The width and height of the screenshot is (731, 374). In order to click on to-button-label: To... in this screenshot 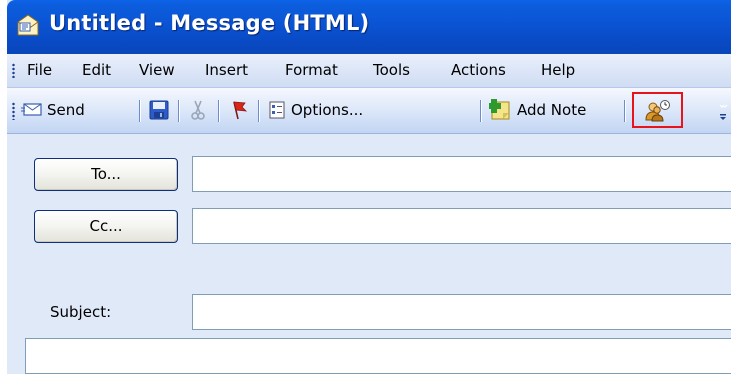, I will do `click(106, 174)`.